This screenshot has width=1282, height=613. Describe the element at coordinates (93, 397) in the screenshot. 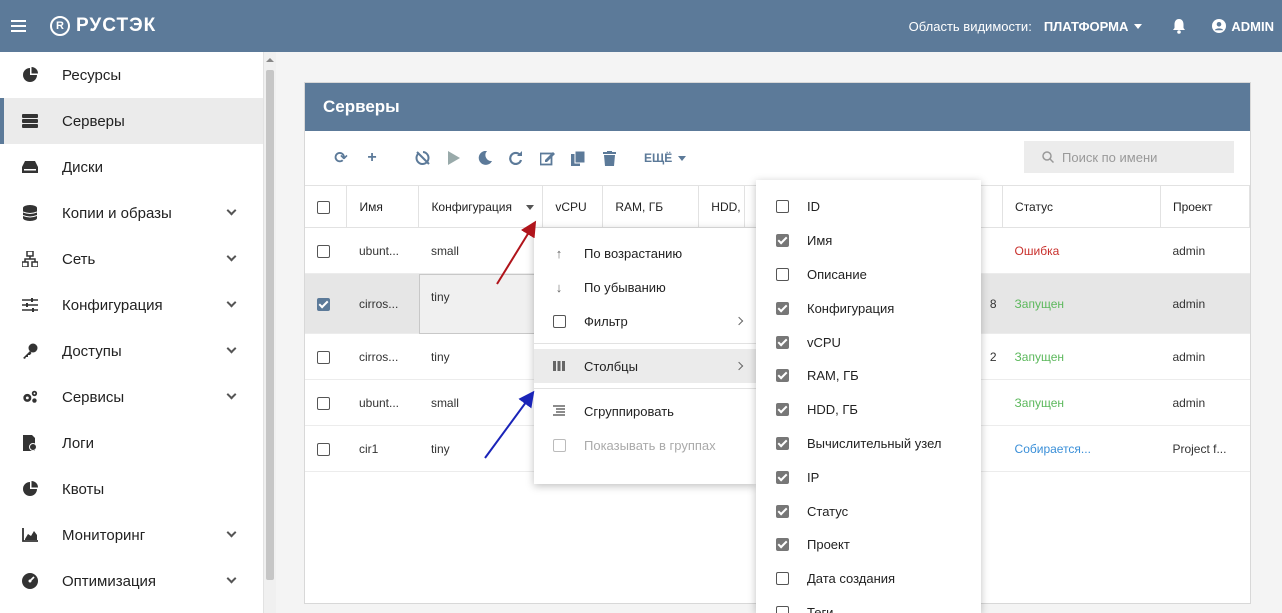

I see `sidebar-item-label: Сервисы` at that location.